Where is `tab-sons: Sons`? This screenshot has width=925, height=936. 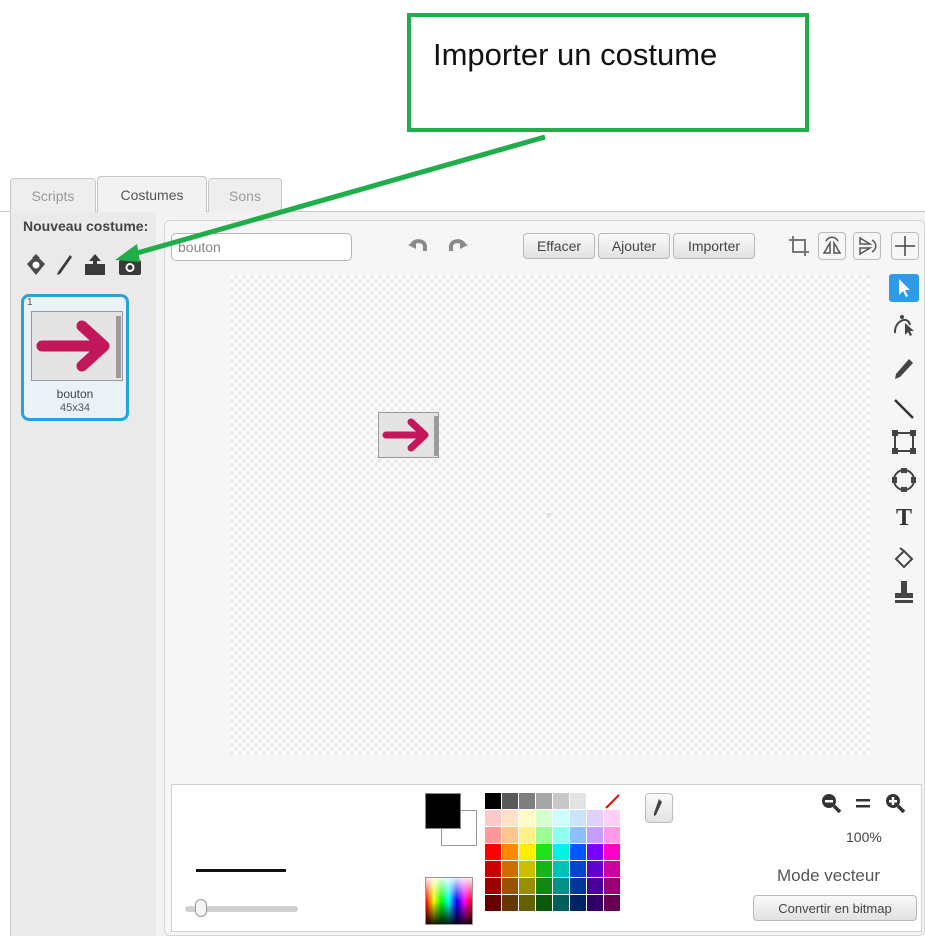
tab-sons: Sons is located at coordinates (245, 195).